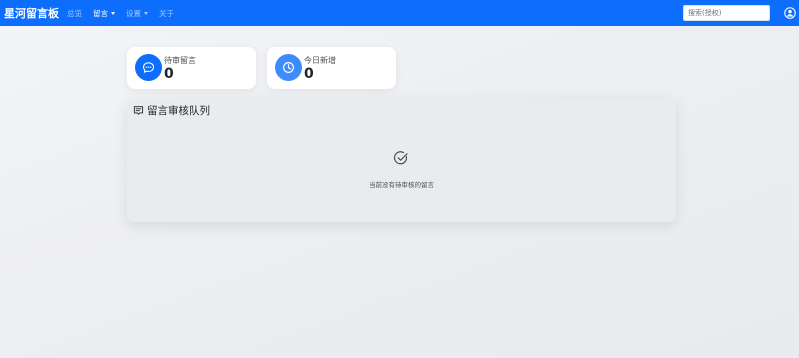 The width and height of the screenshot is (799, 358). Describe the element at coordinates (726, 13) in the screenshot. I see `search-input` at that location.